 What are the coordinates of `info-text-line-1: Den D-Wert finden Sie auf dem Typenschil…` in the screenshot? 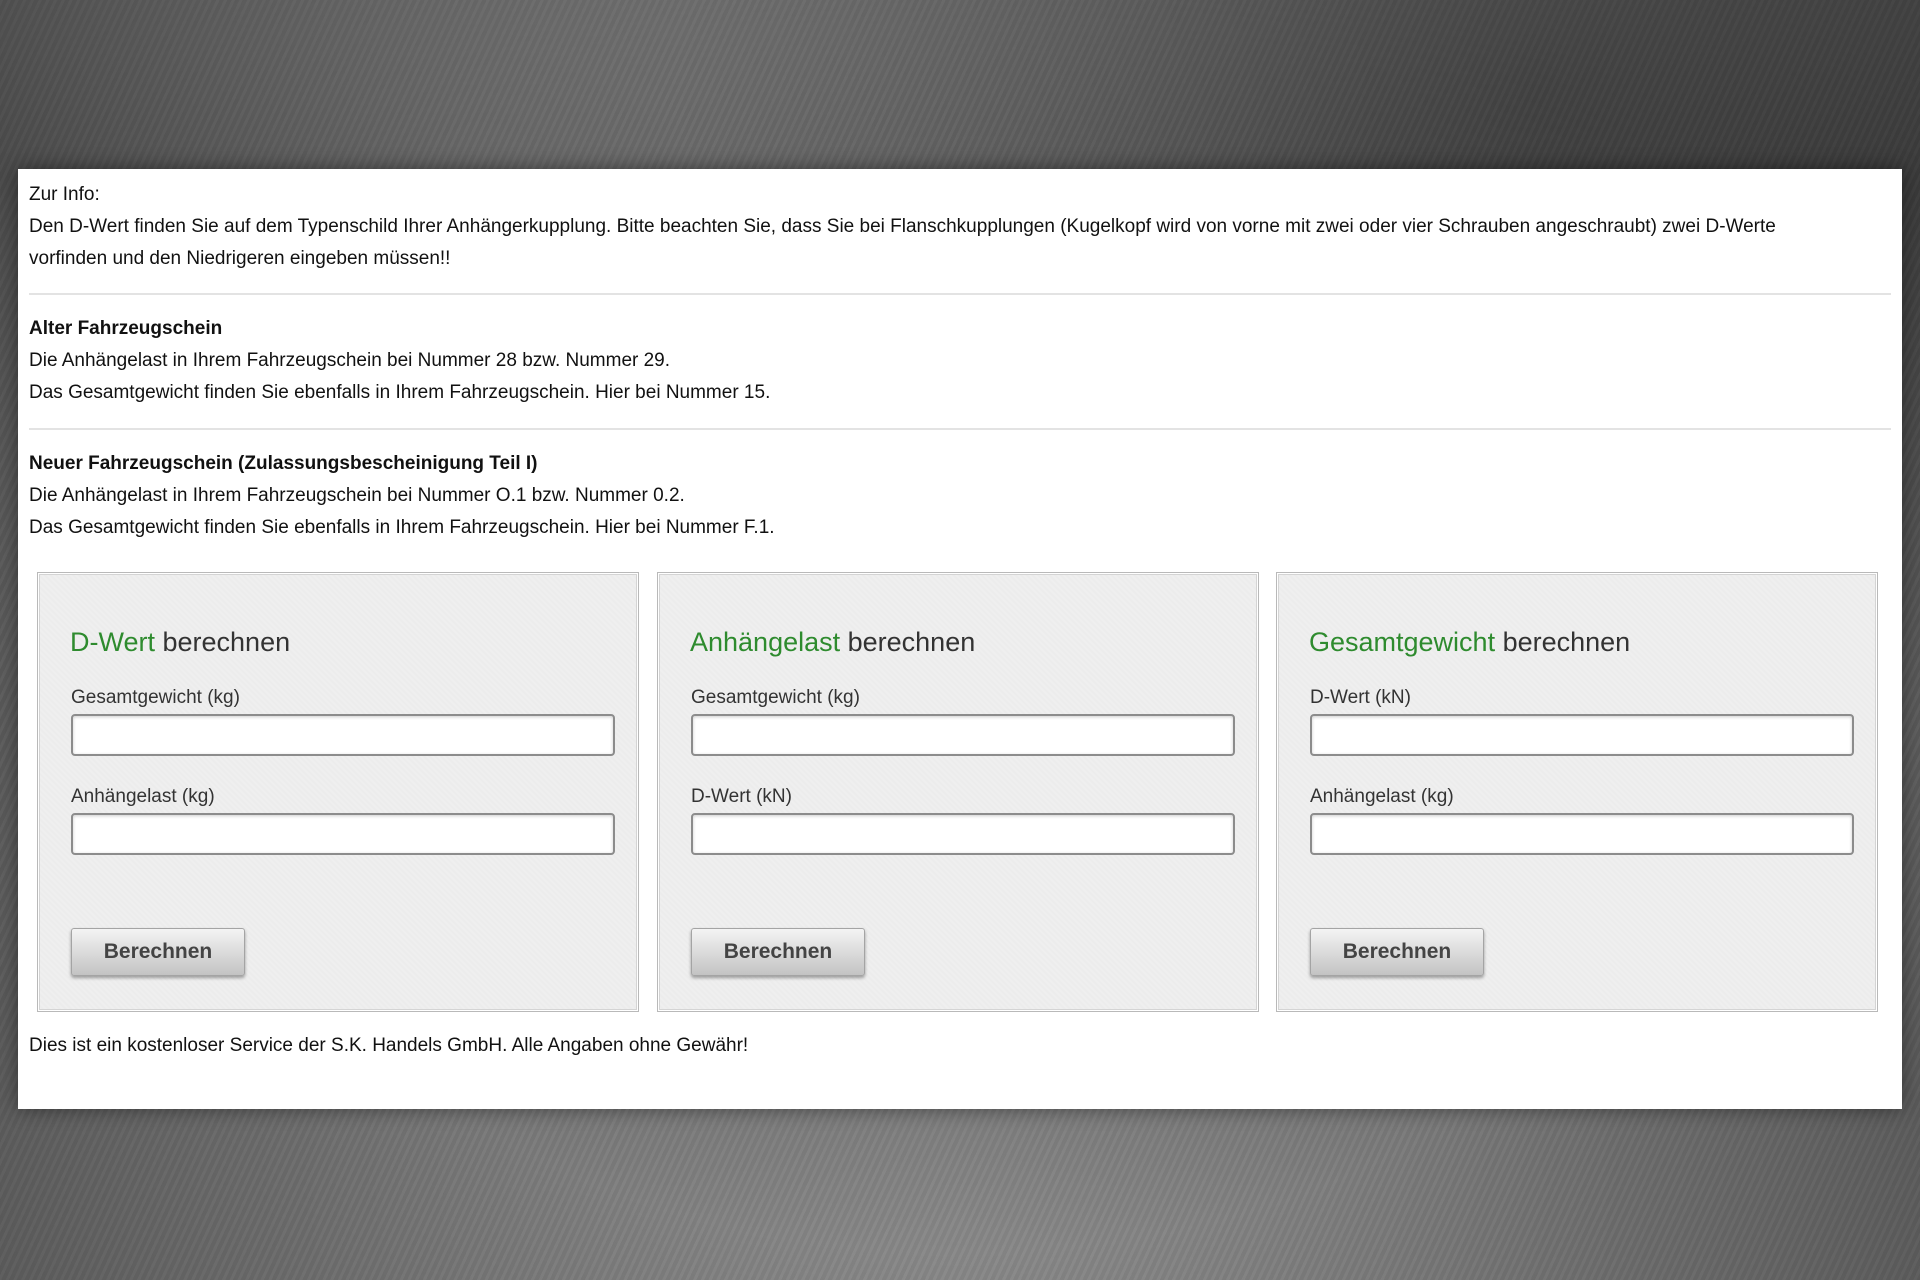 It's located at (902, 226).